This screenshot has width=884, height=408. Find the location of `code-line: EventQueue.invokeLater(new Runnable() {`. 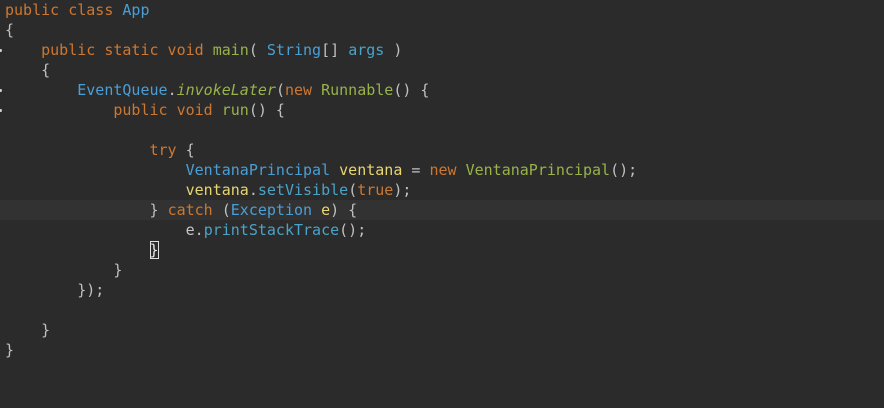

code-line: EventQueue.invokeLater(new Runnable() { is located at coordinates (442, 90).